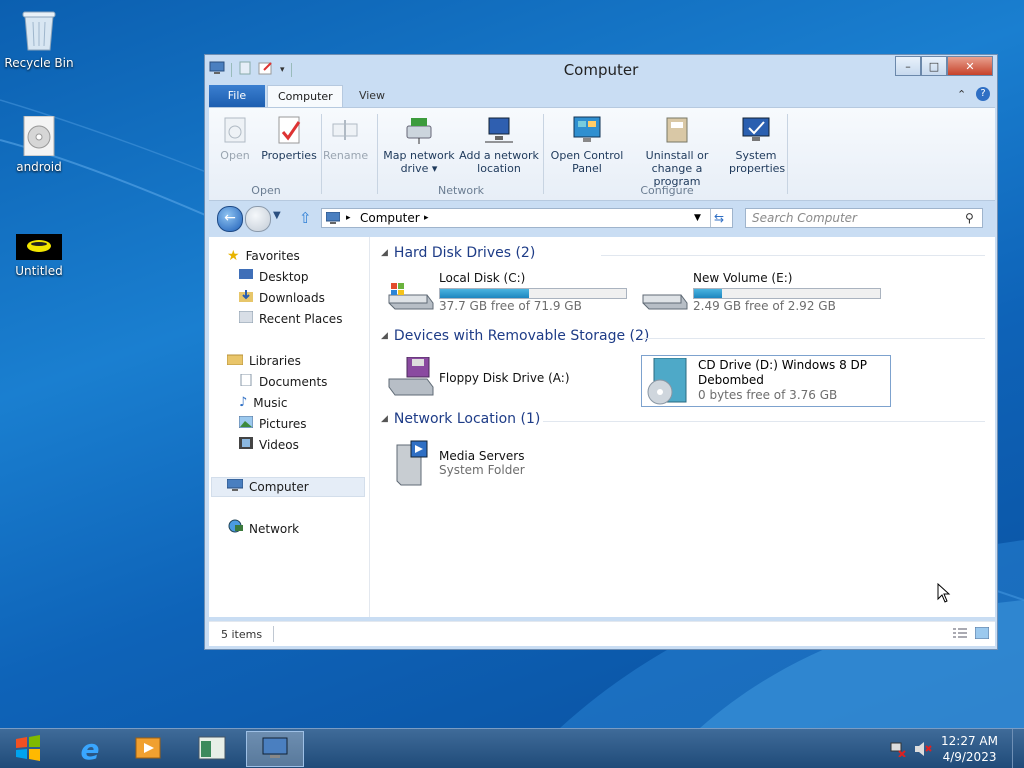 The width and height of the screenshot is (1024, 768). What do you see at coordinates (263, 403) in the screenshot?
I see `nav-music: ♪ Music` at bounding box center [263, 403].